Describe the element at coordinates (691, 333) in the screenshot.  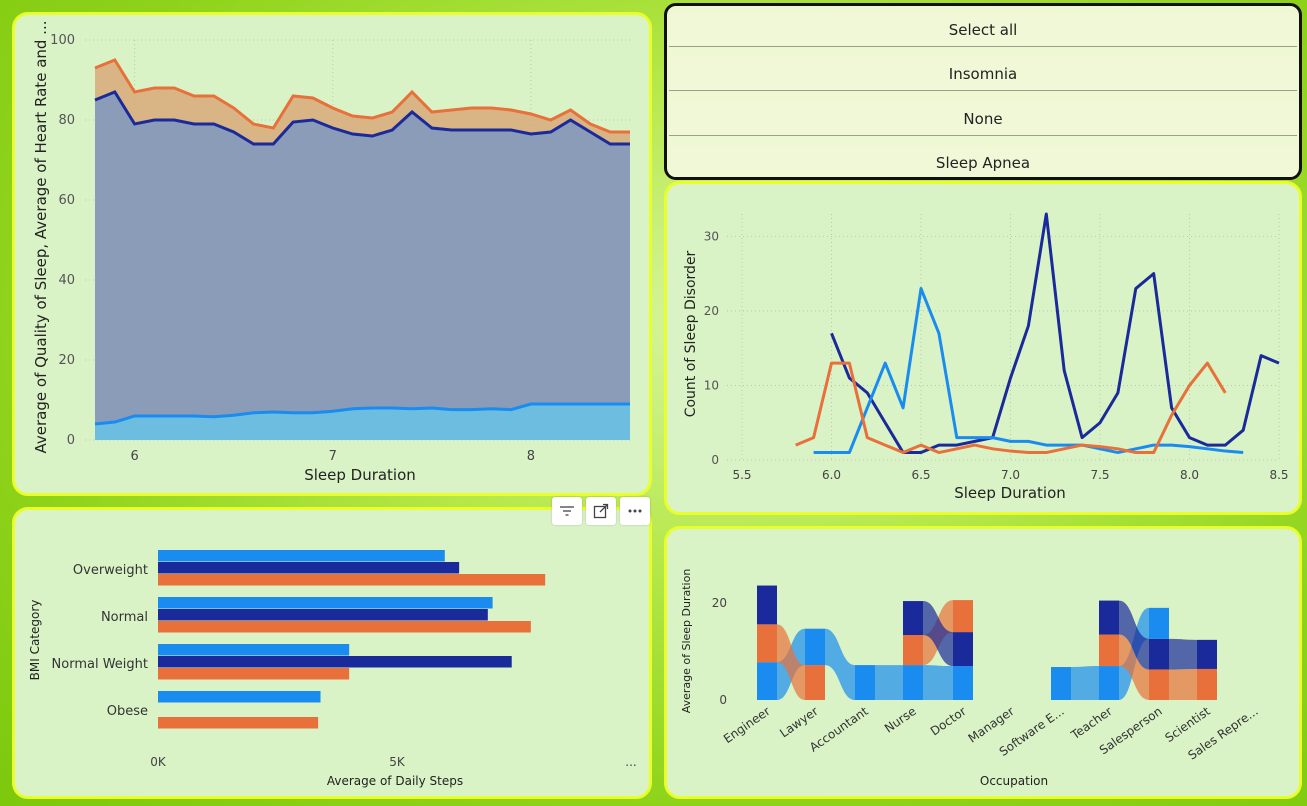
I see `y-axis-title: Count of Sleep Disorder` at that location.